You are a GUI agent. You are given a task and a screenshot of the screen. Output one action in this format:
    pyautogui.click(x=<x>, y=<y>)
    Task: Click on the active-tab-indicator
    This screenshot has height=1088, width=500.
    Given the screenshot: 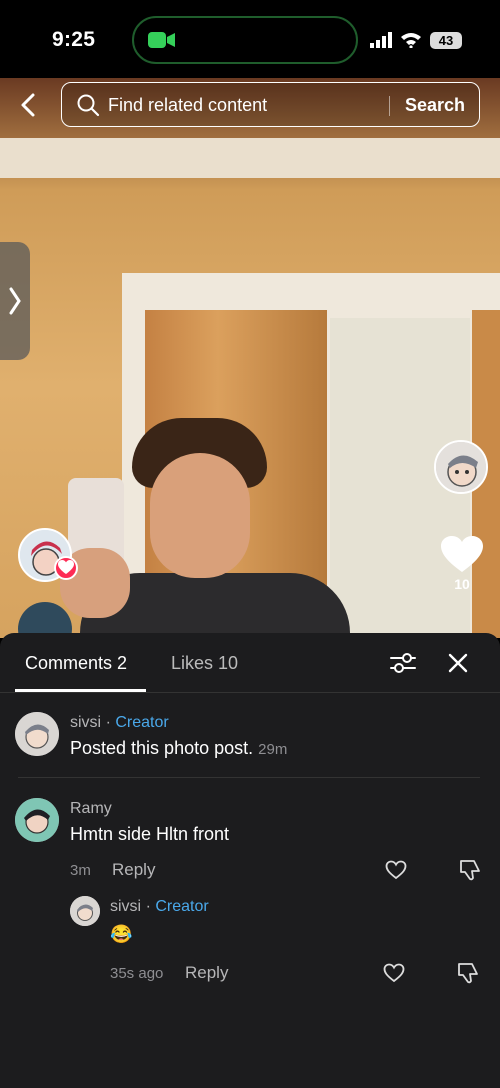 What is the action you would take?
    pyautogui.click(x=80, y=690)
    